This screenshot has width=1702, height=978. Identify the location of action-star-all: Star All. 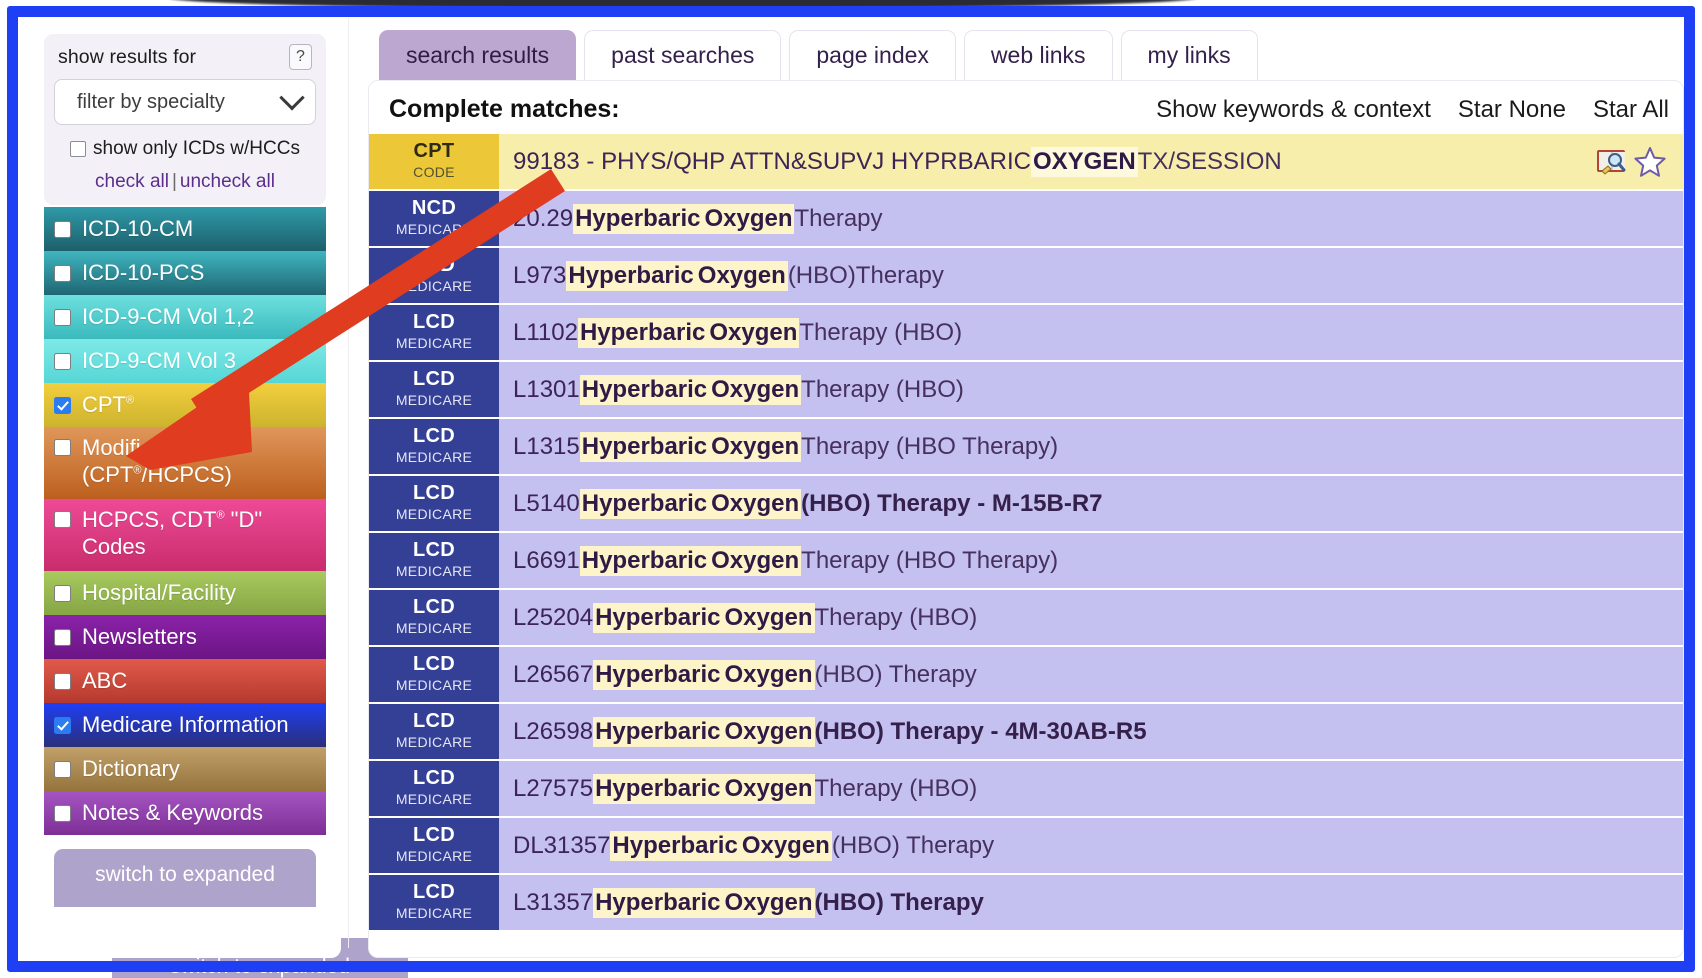
(1631, 110).